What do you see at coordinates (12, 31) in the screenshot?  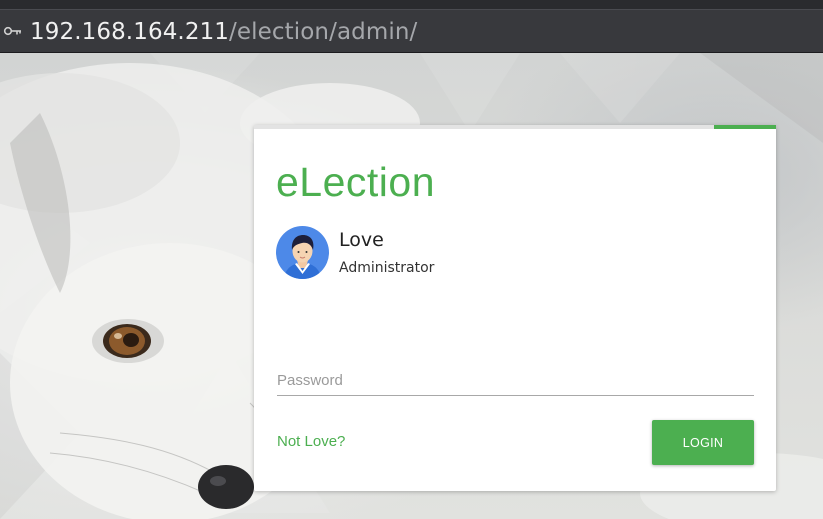 I see `key-icon` at bounding box center [12, 31].